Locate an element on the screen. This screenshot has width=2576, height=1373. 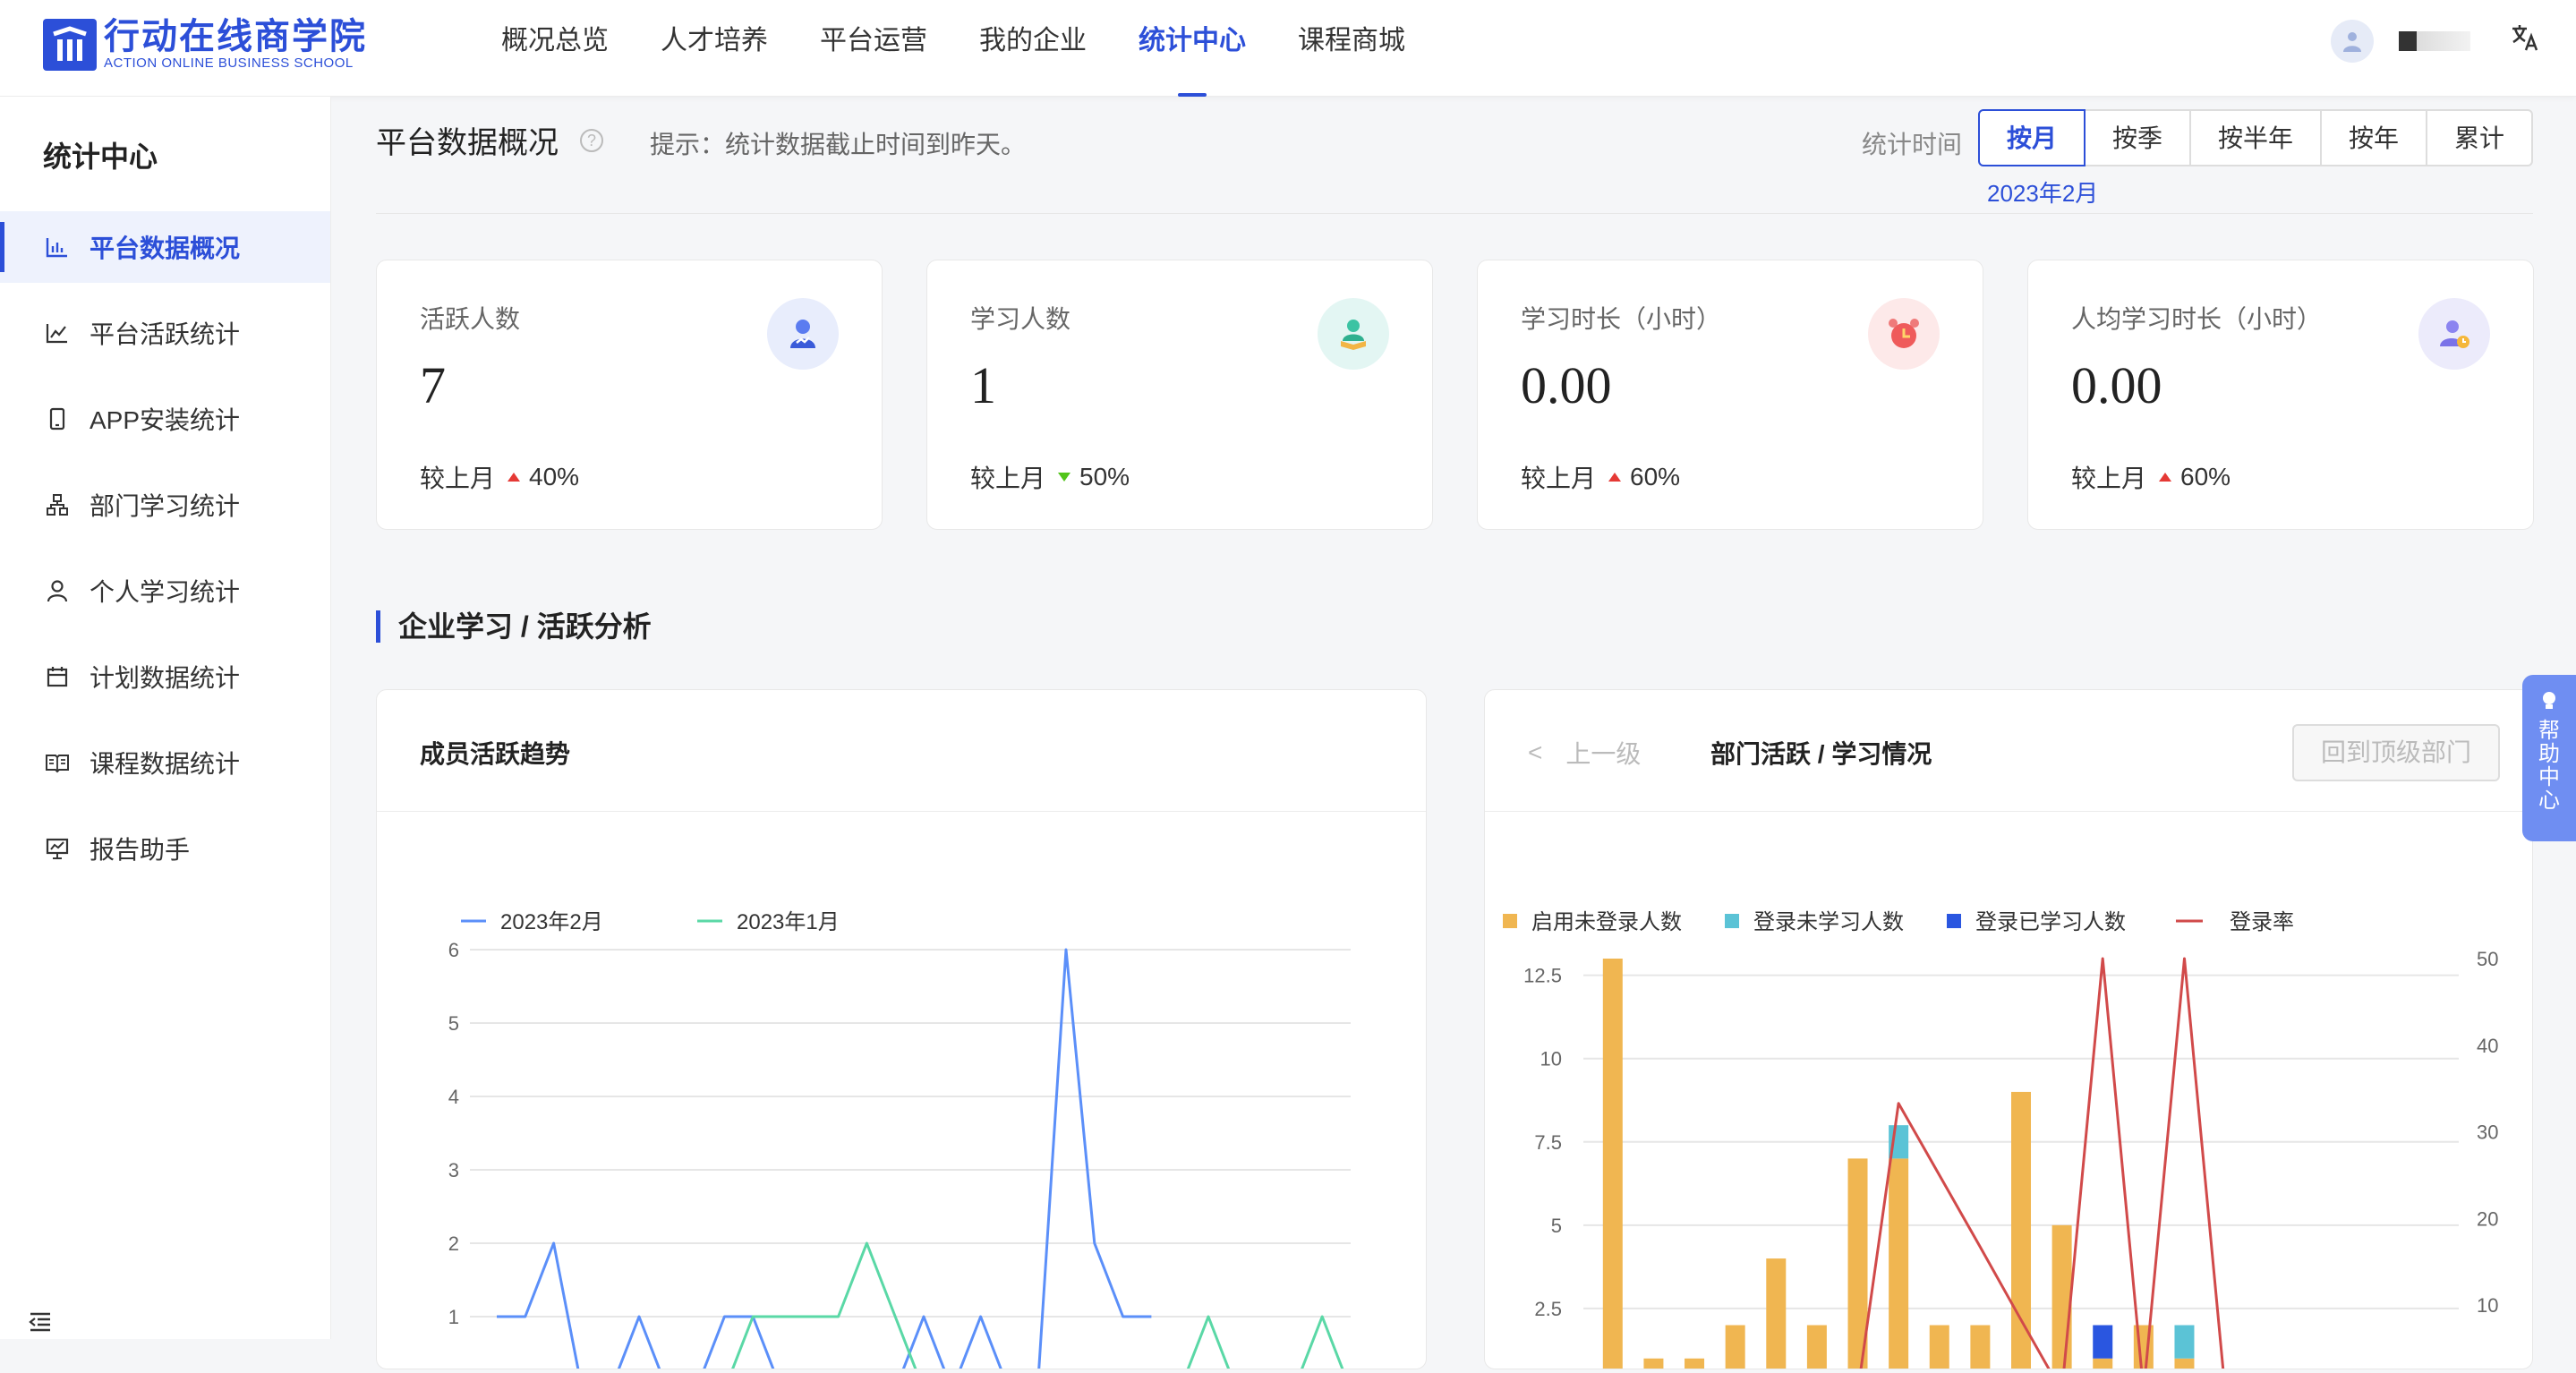
sidebar-item-report: 报告助手 is located at coordinates (165, 848).